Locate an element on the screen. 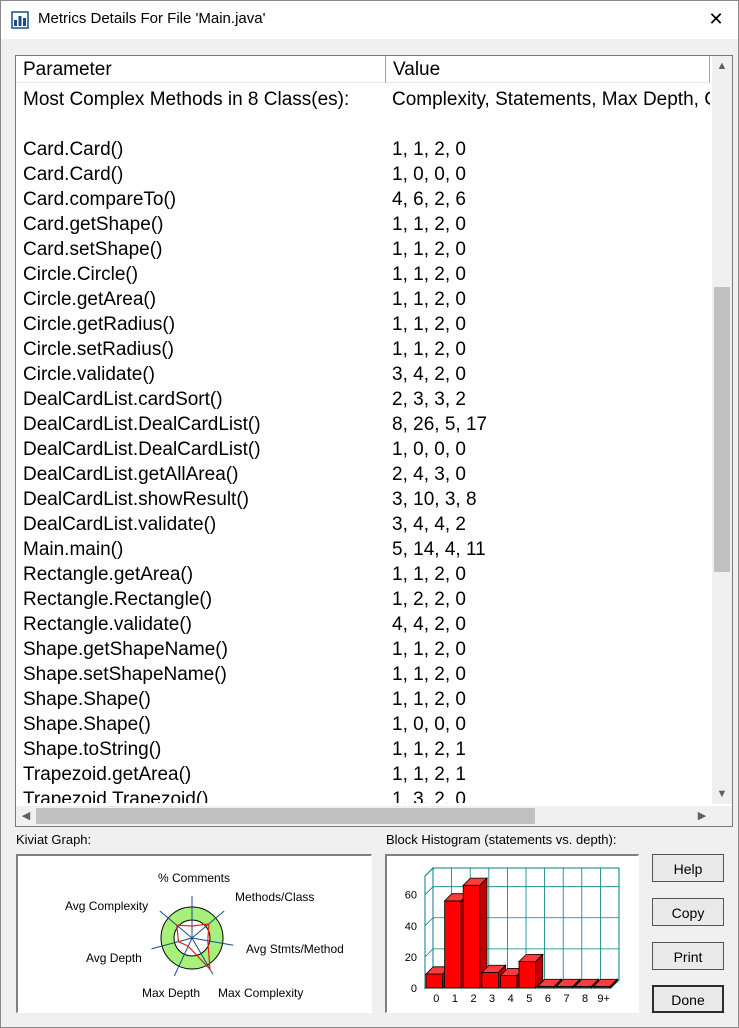 The width and height of the screenshot is (739, 1028). parameter-cell: DealCardList.getAllArea() is located at coordinates (131, 474).